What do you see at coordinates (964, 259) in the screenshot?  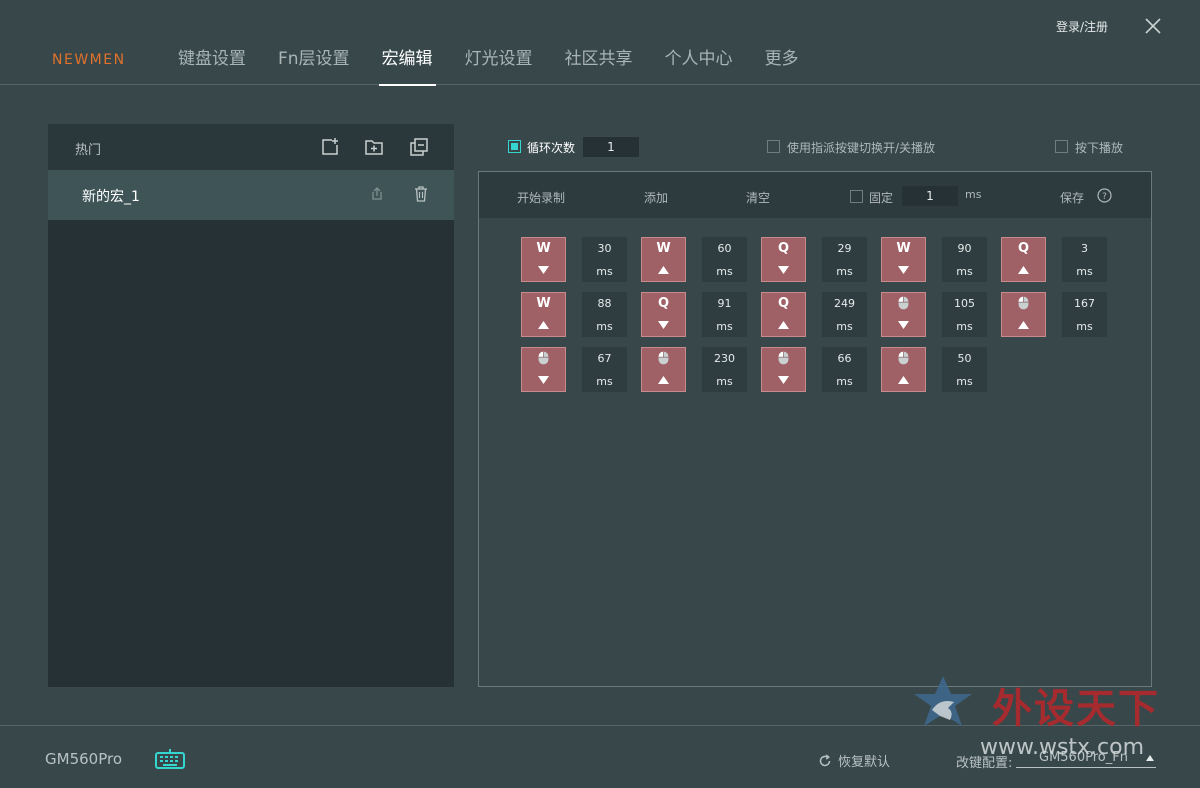 I see `delay-block: 90 ms` at bounding box center [964, 259].